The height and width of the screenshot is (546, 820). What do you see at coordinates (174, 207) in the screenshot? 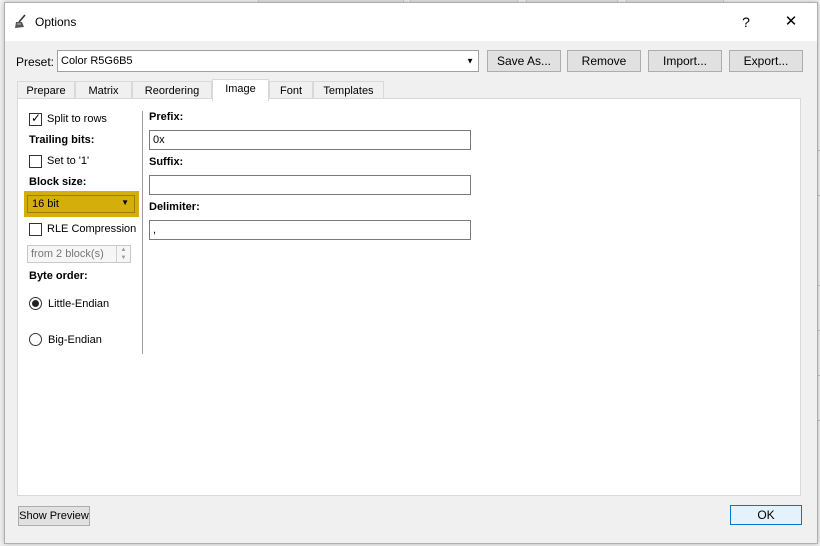
I see `delimiter-label: Delimiter:` at bounding box center [174, 207].